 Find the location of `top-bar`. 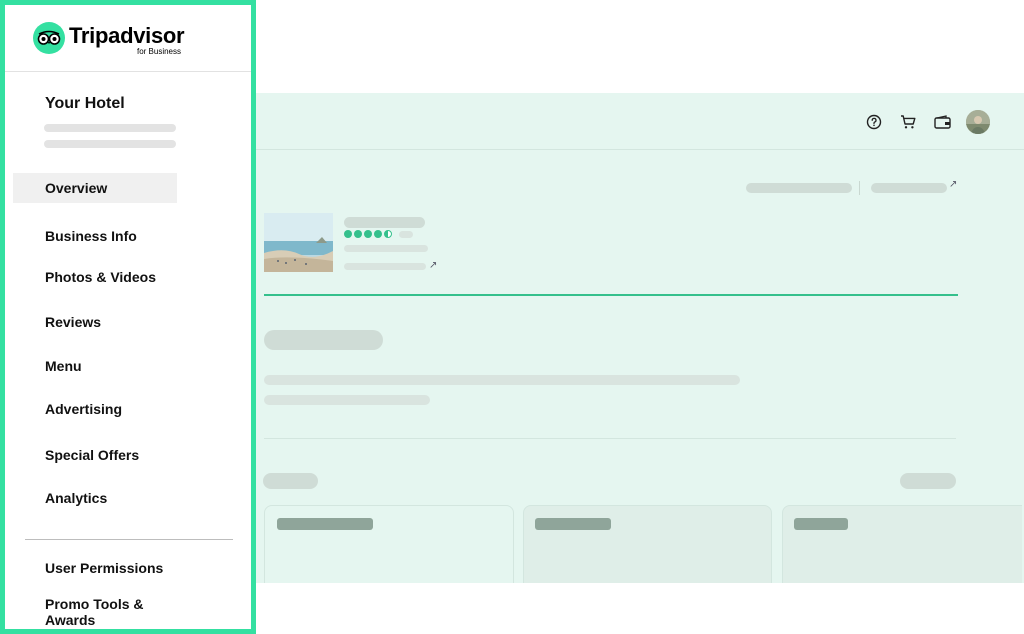

top-bar is located at coordinates (640, 121).